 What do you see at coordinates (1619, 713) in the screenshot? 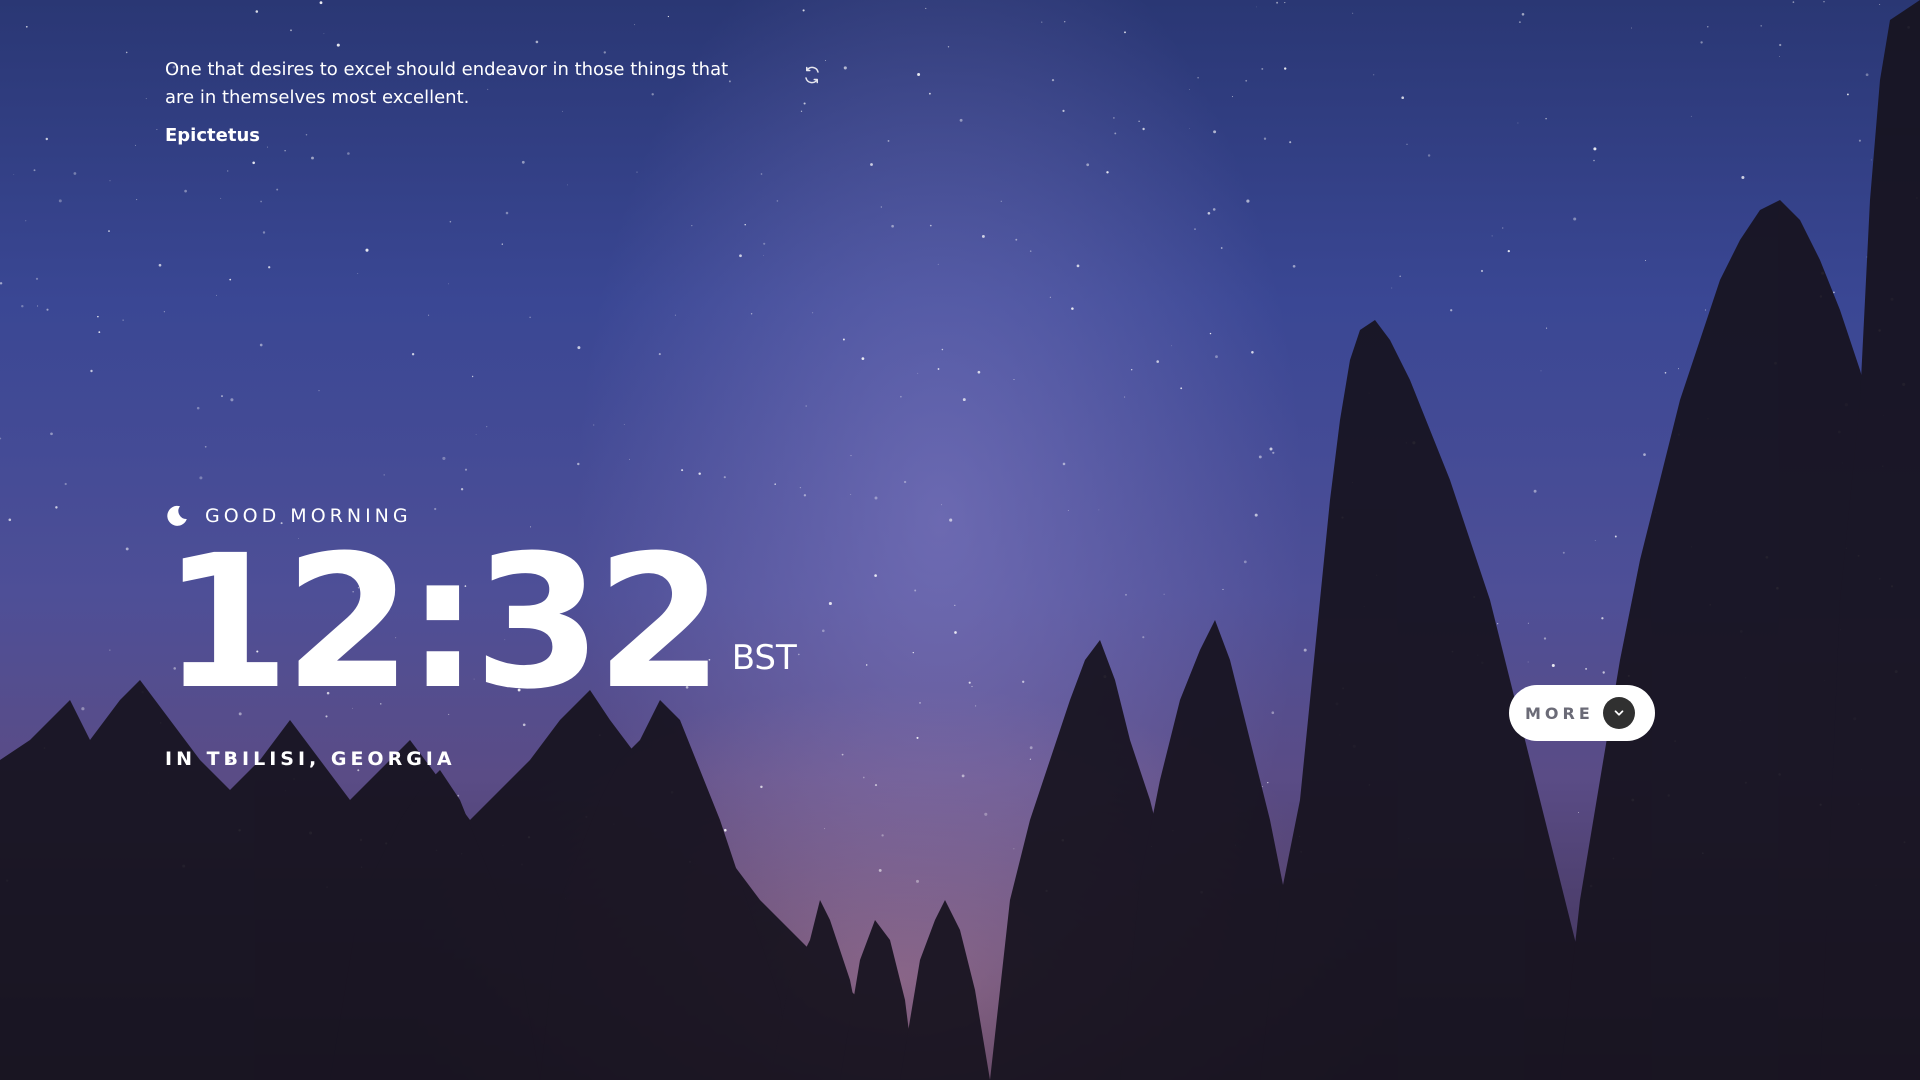
I see `chevron-down-icon` at bounding box center [1619, 713].